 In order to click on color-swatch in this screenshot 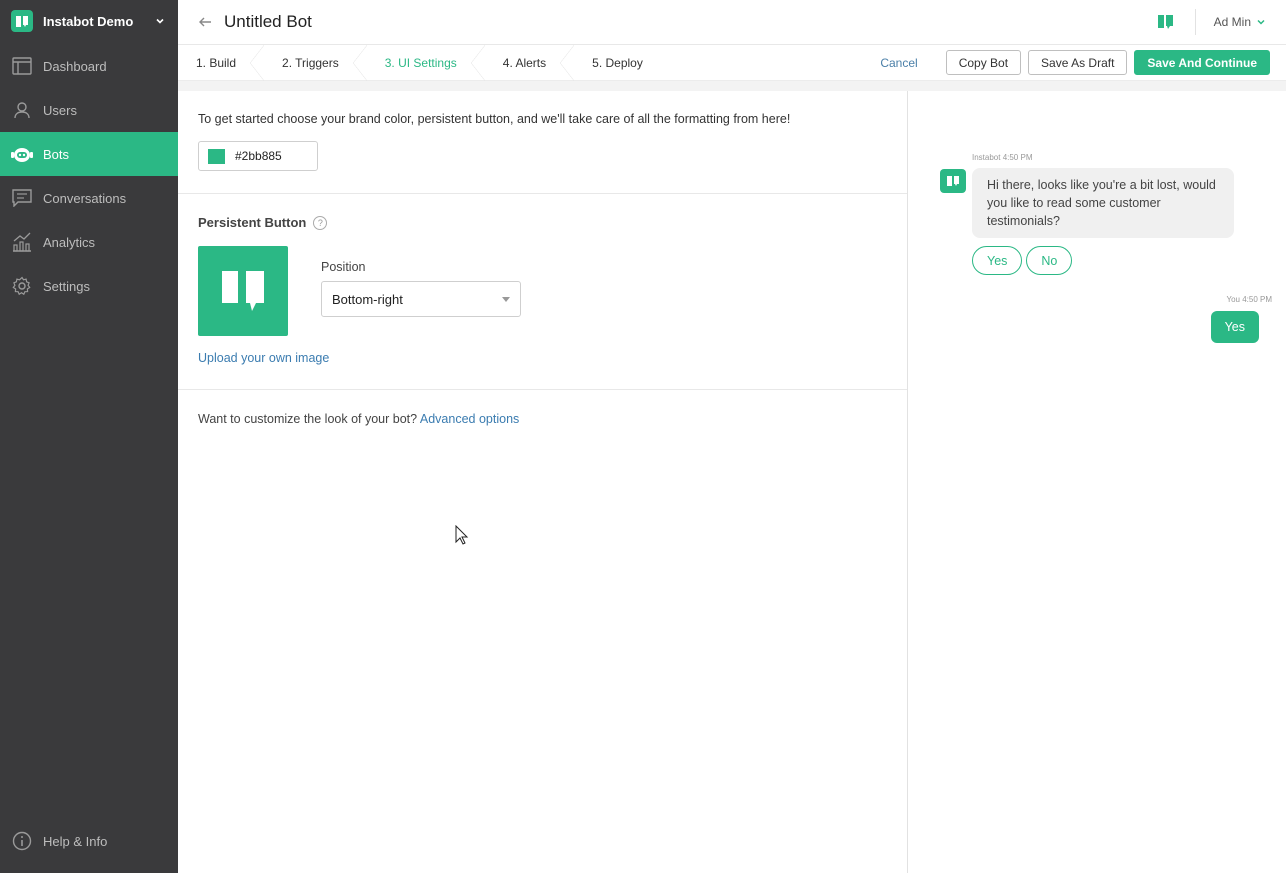, I will do `click(216, 156)`.